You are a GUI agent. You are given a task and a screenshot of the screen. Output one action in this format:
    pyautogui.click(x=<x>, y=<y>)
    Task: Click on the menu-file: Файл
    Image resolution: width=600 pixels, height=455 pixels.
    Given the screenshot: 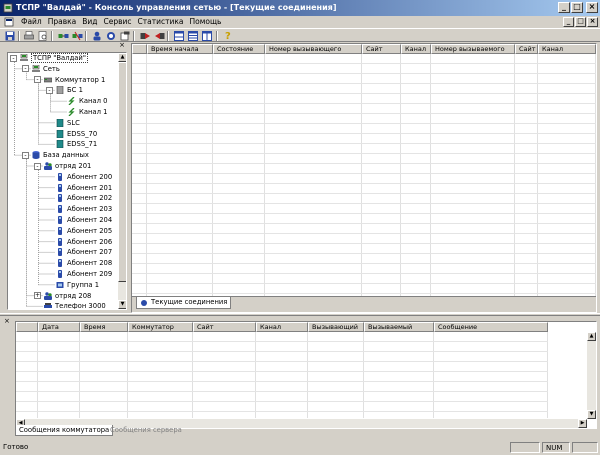 What is the action you would take?
    pyautogui.click(x=31, y=22)
    